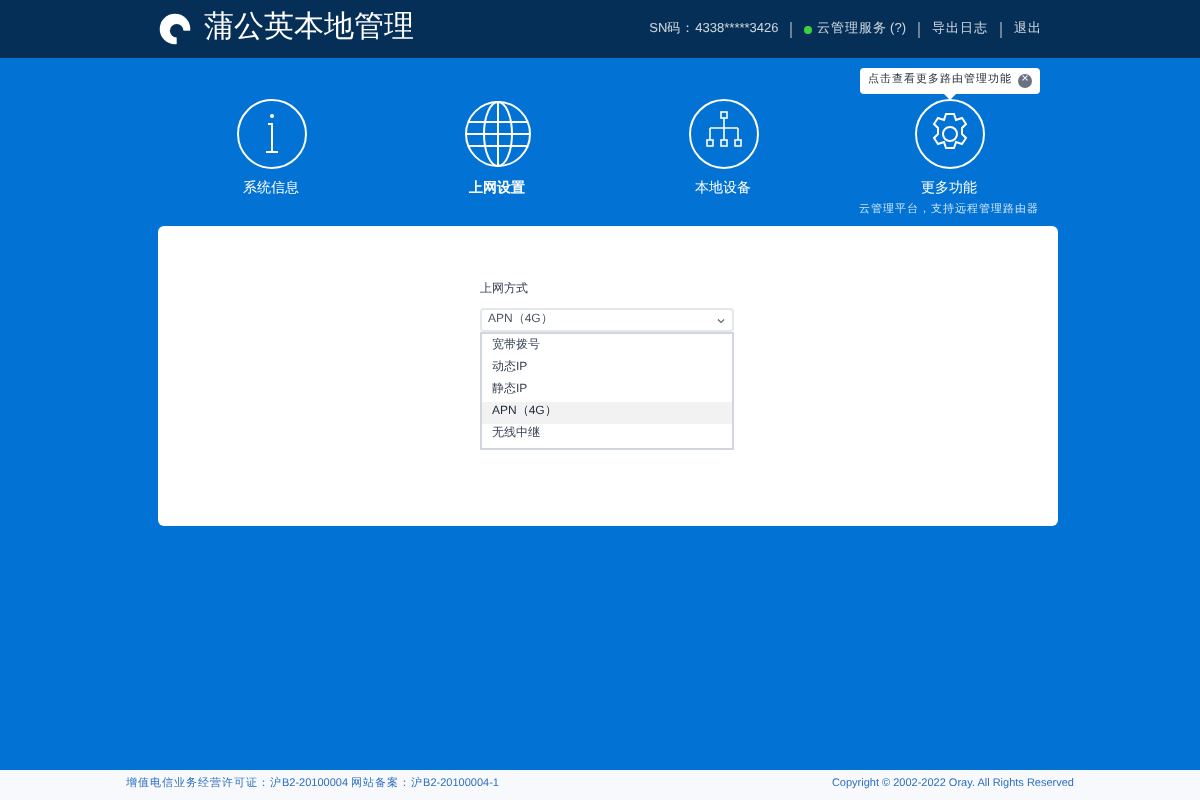  Describe the element at coordinates (309, 28) in the screenshot. I see `brand-title: 蒲公英本地管理` at that location.